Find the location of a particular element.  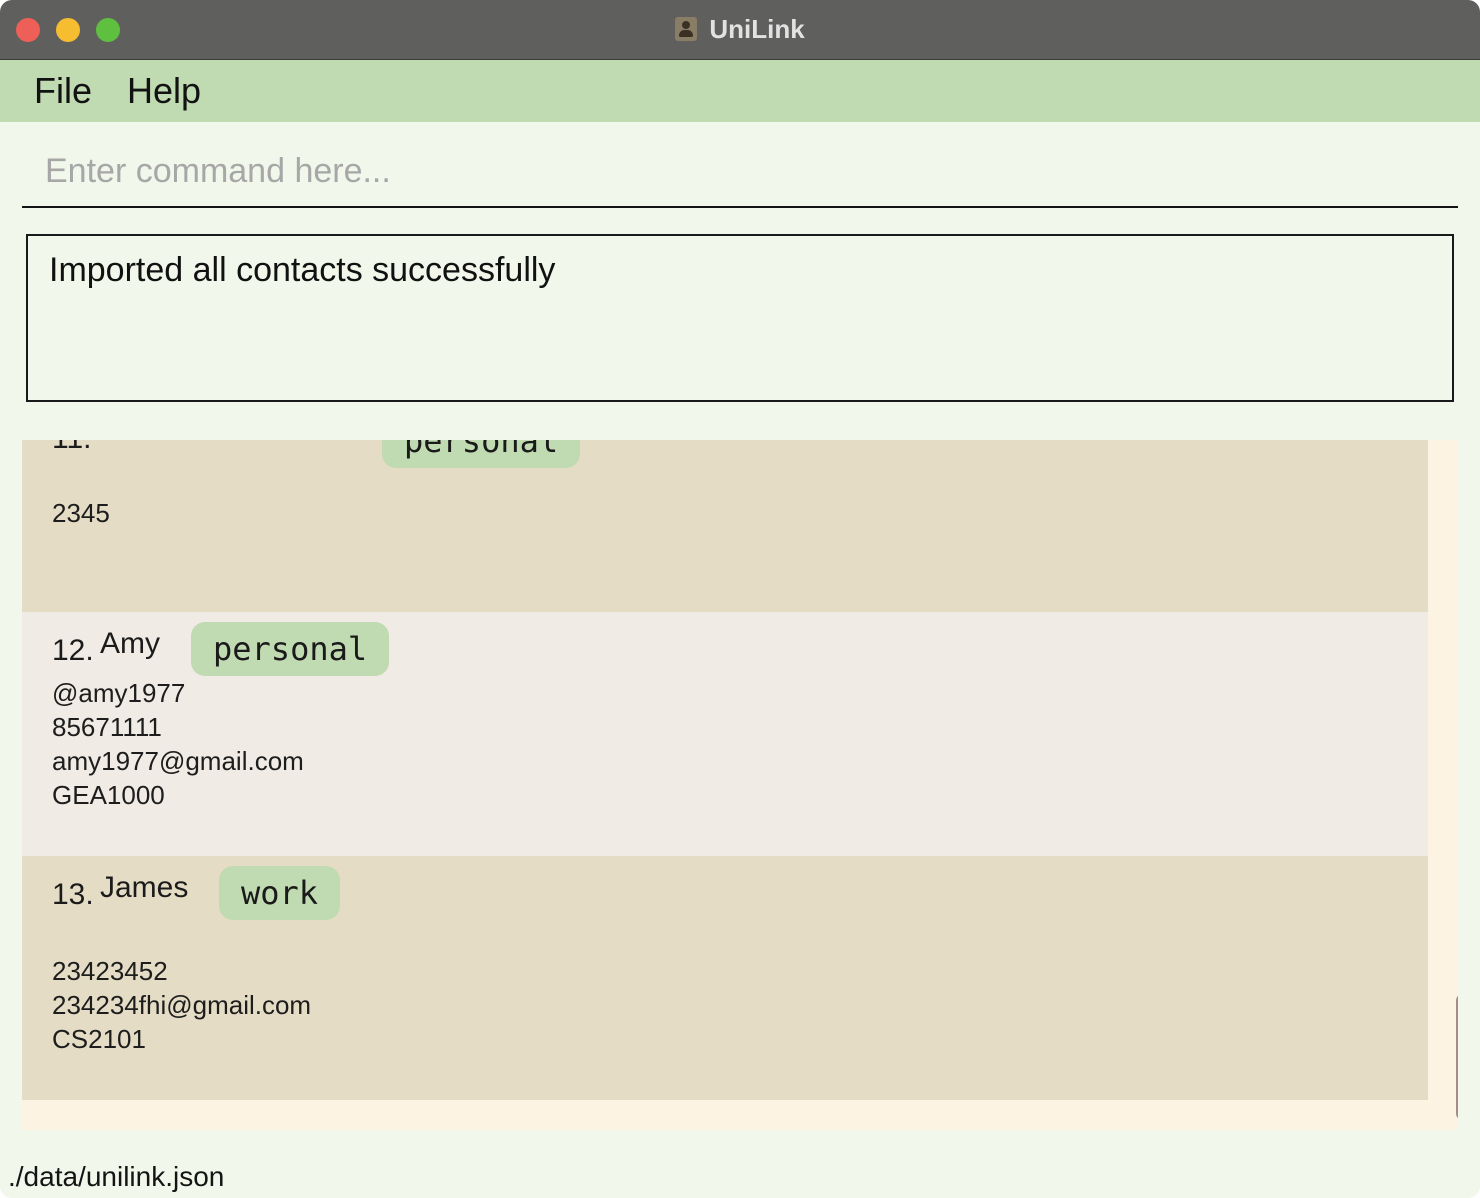

scrollbar-thumb is located at coordinates (1457, 1057).